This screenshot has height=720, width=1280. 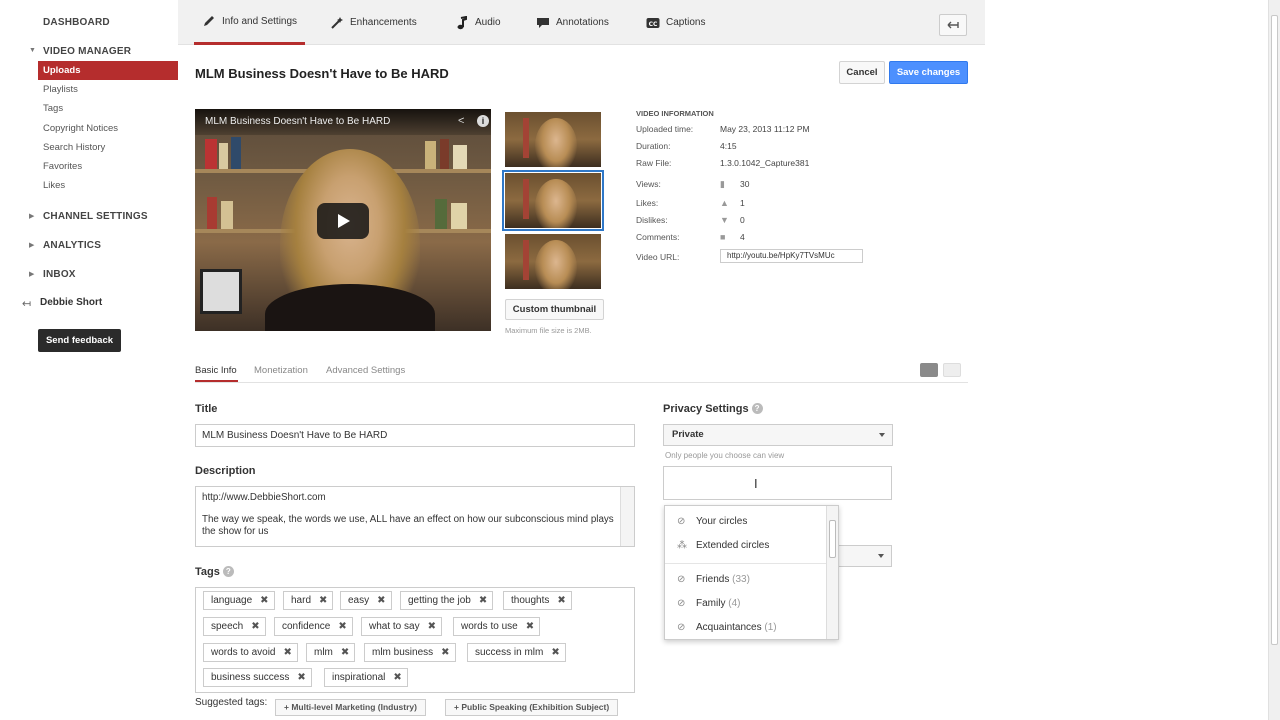 I want to click on tag-chip: words to use ✖, so click(x=497, y=626).